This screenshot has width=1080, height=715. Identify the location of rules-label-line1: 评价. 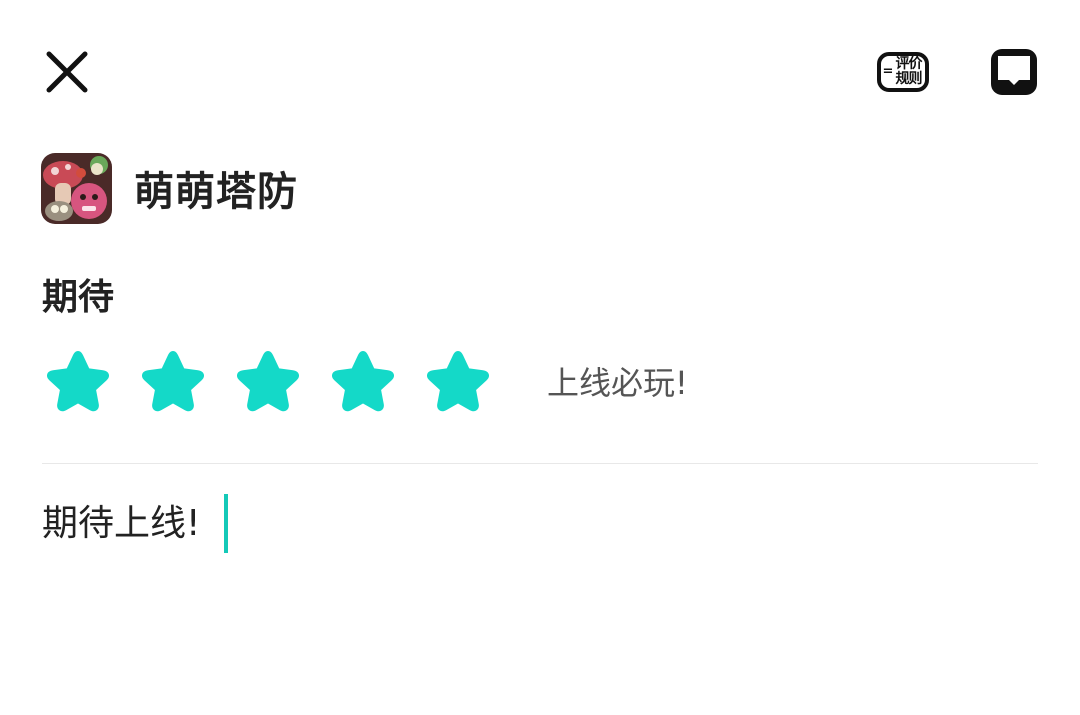
(908, 64).